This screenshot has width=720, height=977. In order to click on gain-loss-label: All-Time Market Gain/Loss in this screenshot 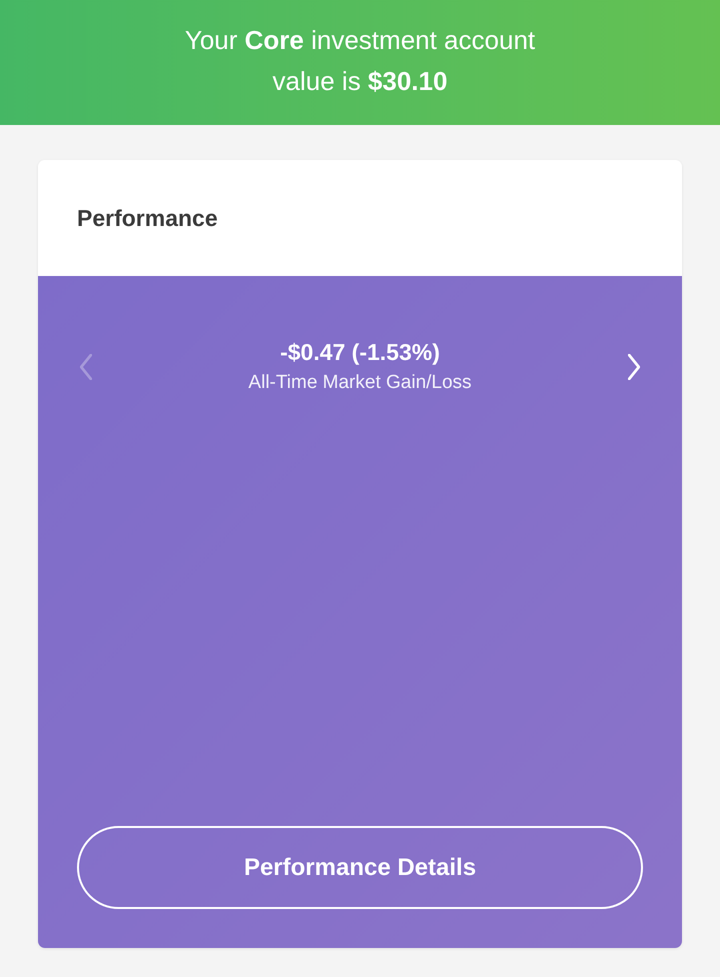, I will do `click(360, 383)`.